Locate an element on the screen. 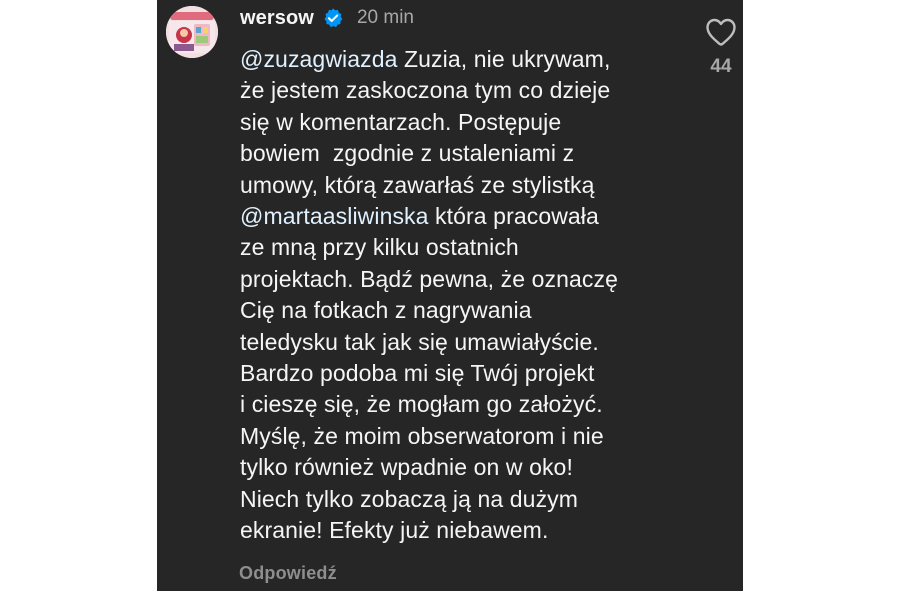  mention-link: @zuzagwiazda is located at coordinates (319, 59).